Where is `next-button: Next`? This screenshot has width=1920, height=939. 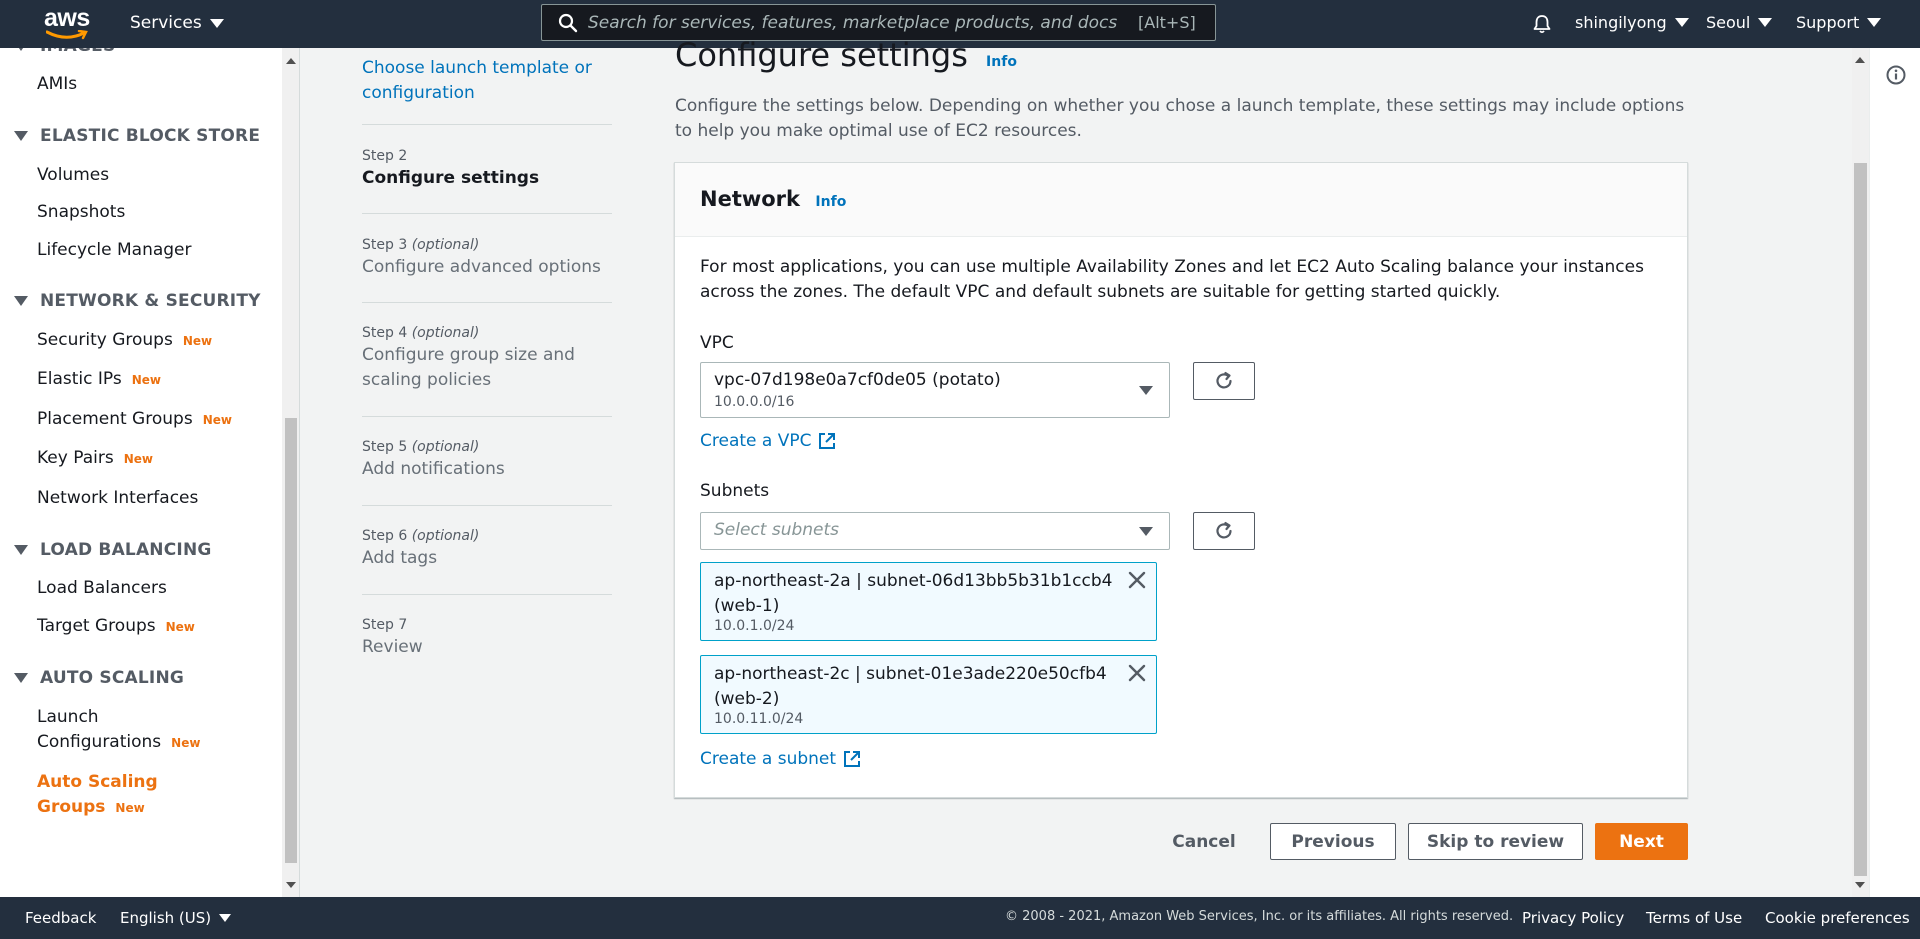
next-button: Next is located at coordinates (1641, 841).